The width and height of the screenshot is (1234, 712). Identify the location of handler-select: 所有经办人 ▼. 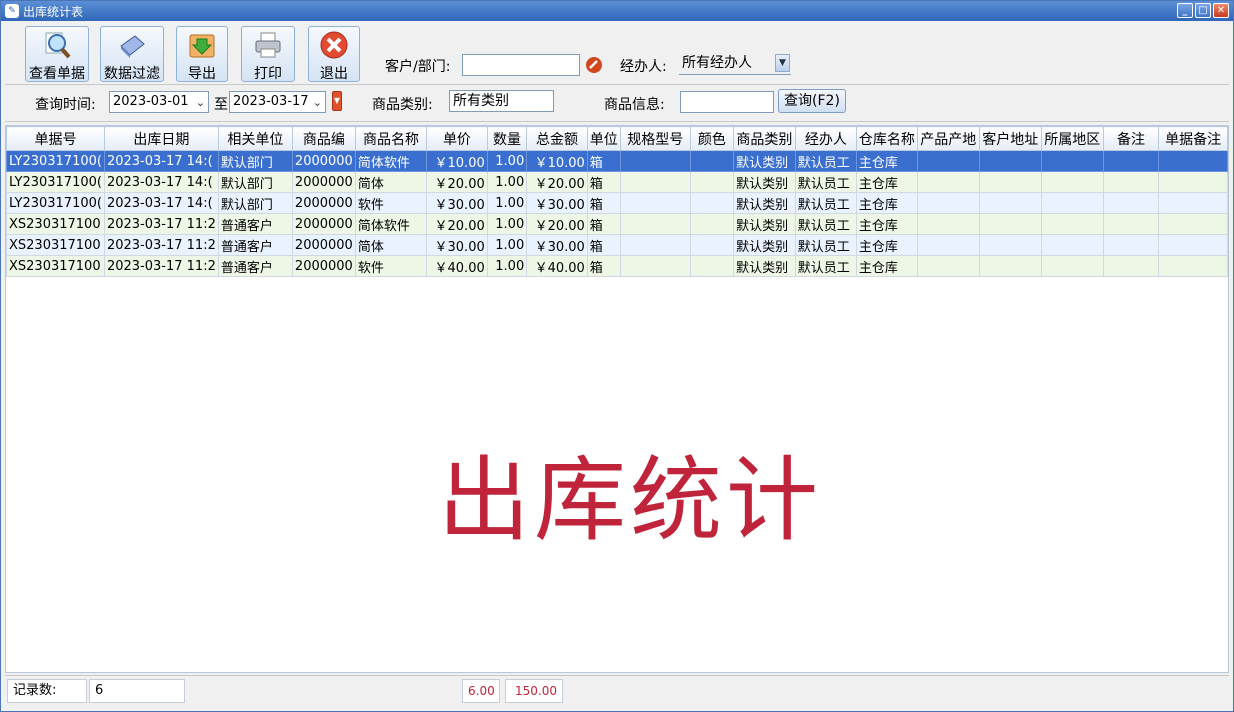
(735, 64).